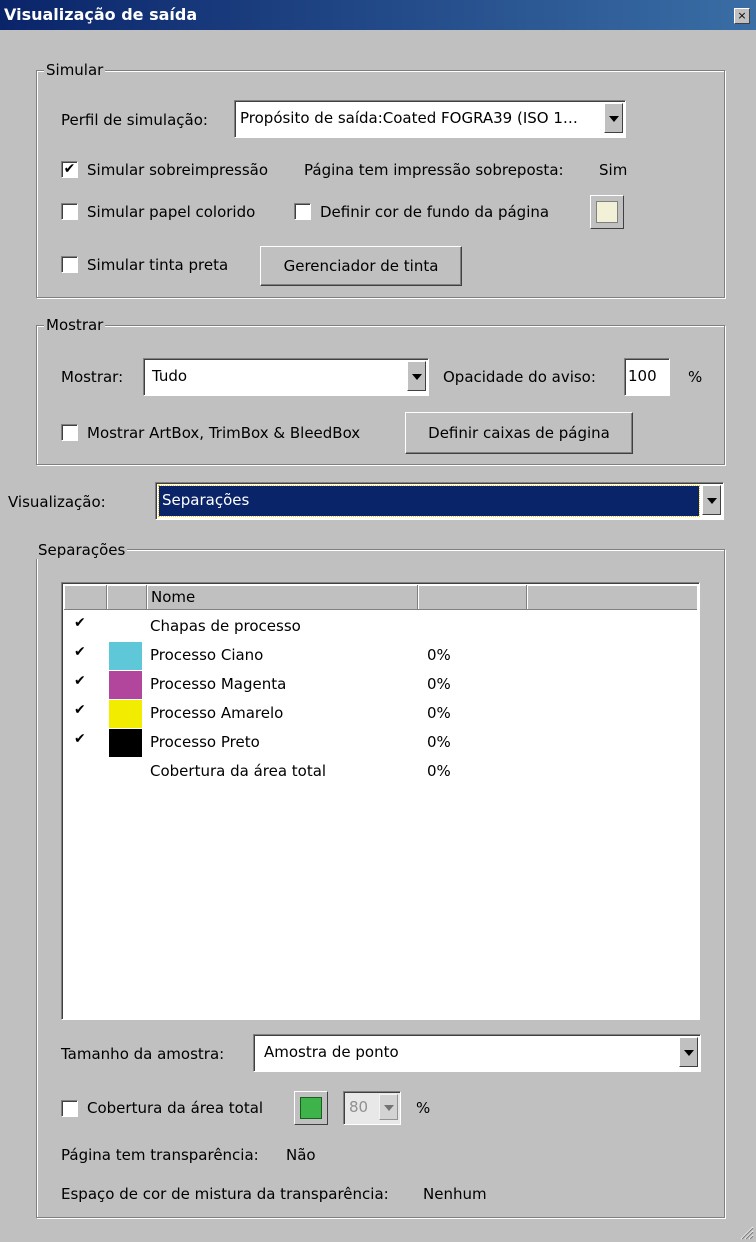 This screenshot has width=756, height=1242. What do you see at coordinates (173, 597) in the screenshot?
I see `col-header-name-label: Nome` at bounding box center [173, 597].